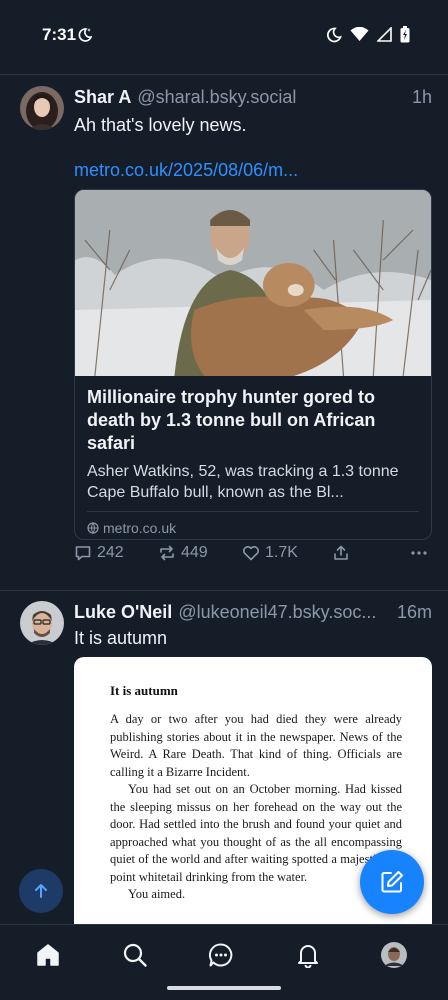 Image resolution: width=448 pixels, height=1000 pixels. I want to click on gesture-bar, so click(224, 988).